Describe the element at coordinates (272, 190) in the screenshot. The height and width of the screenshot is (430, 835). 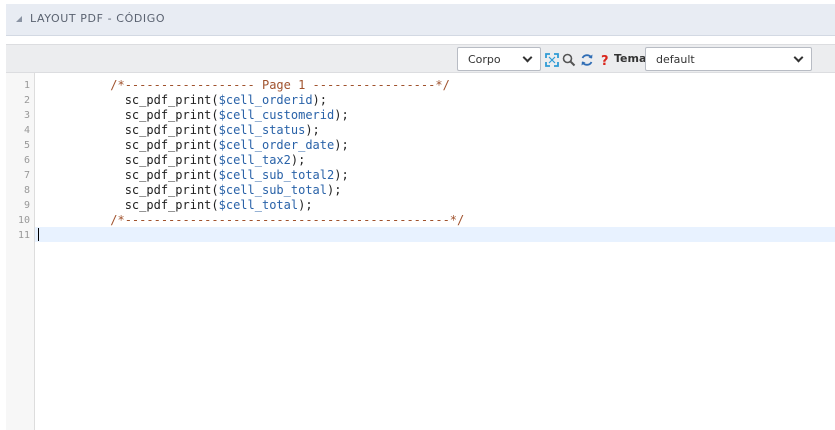
I see `code-variable: $cell_sub_total` at that location.